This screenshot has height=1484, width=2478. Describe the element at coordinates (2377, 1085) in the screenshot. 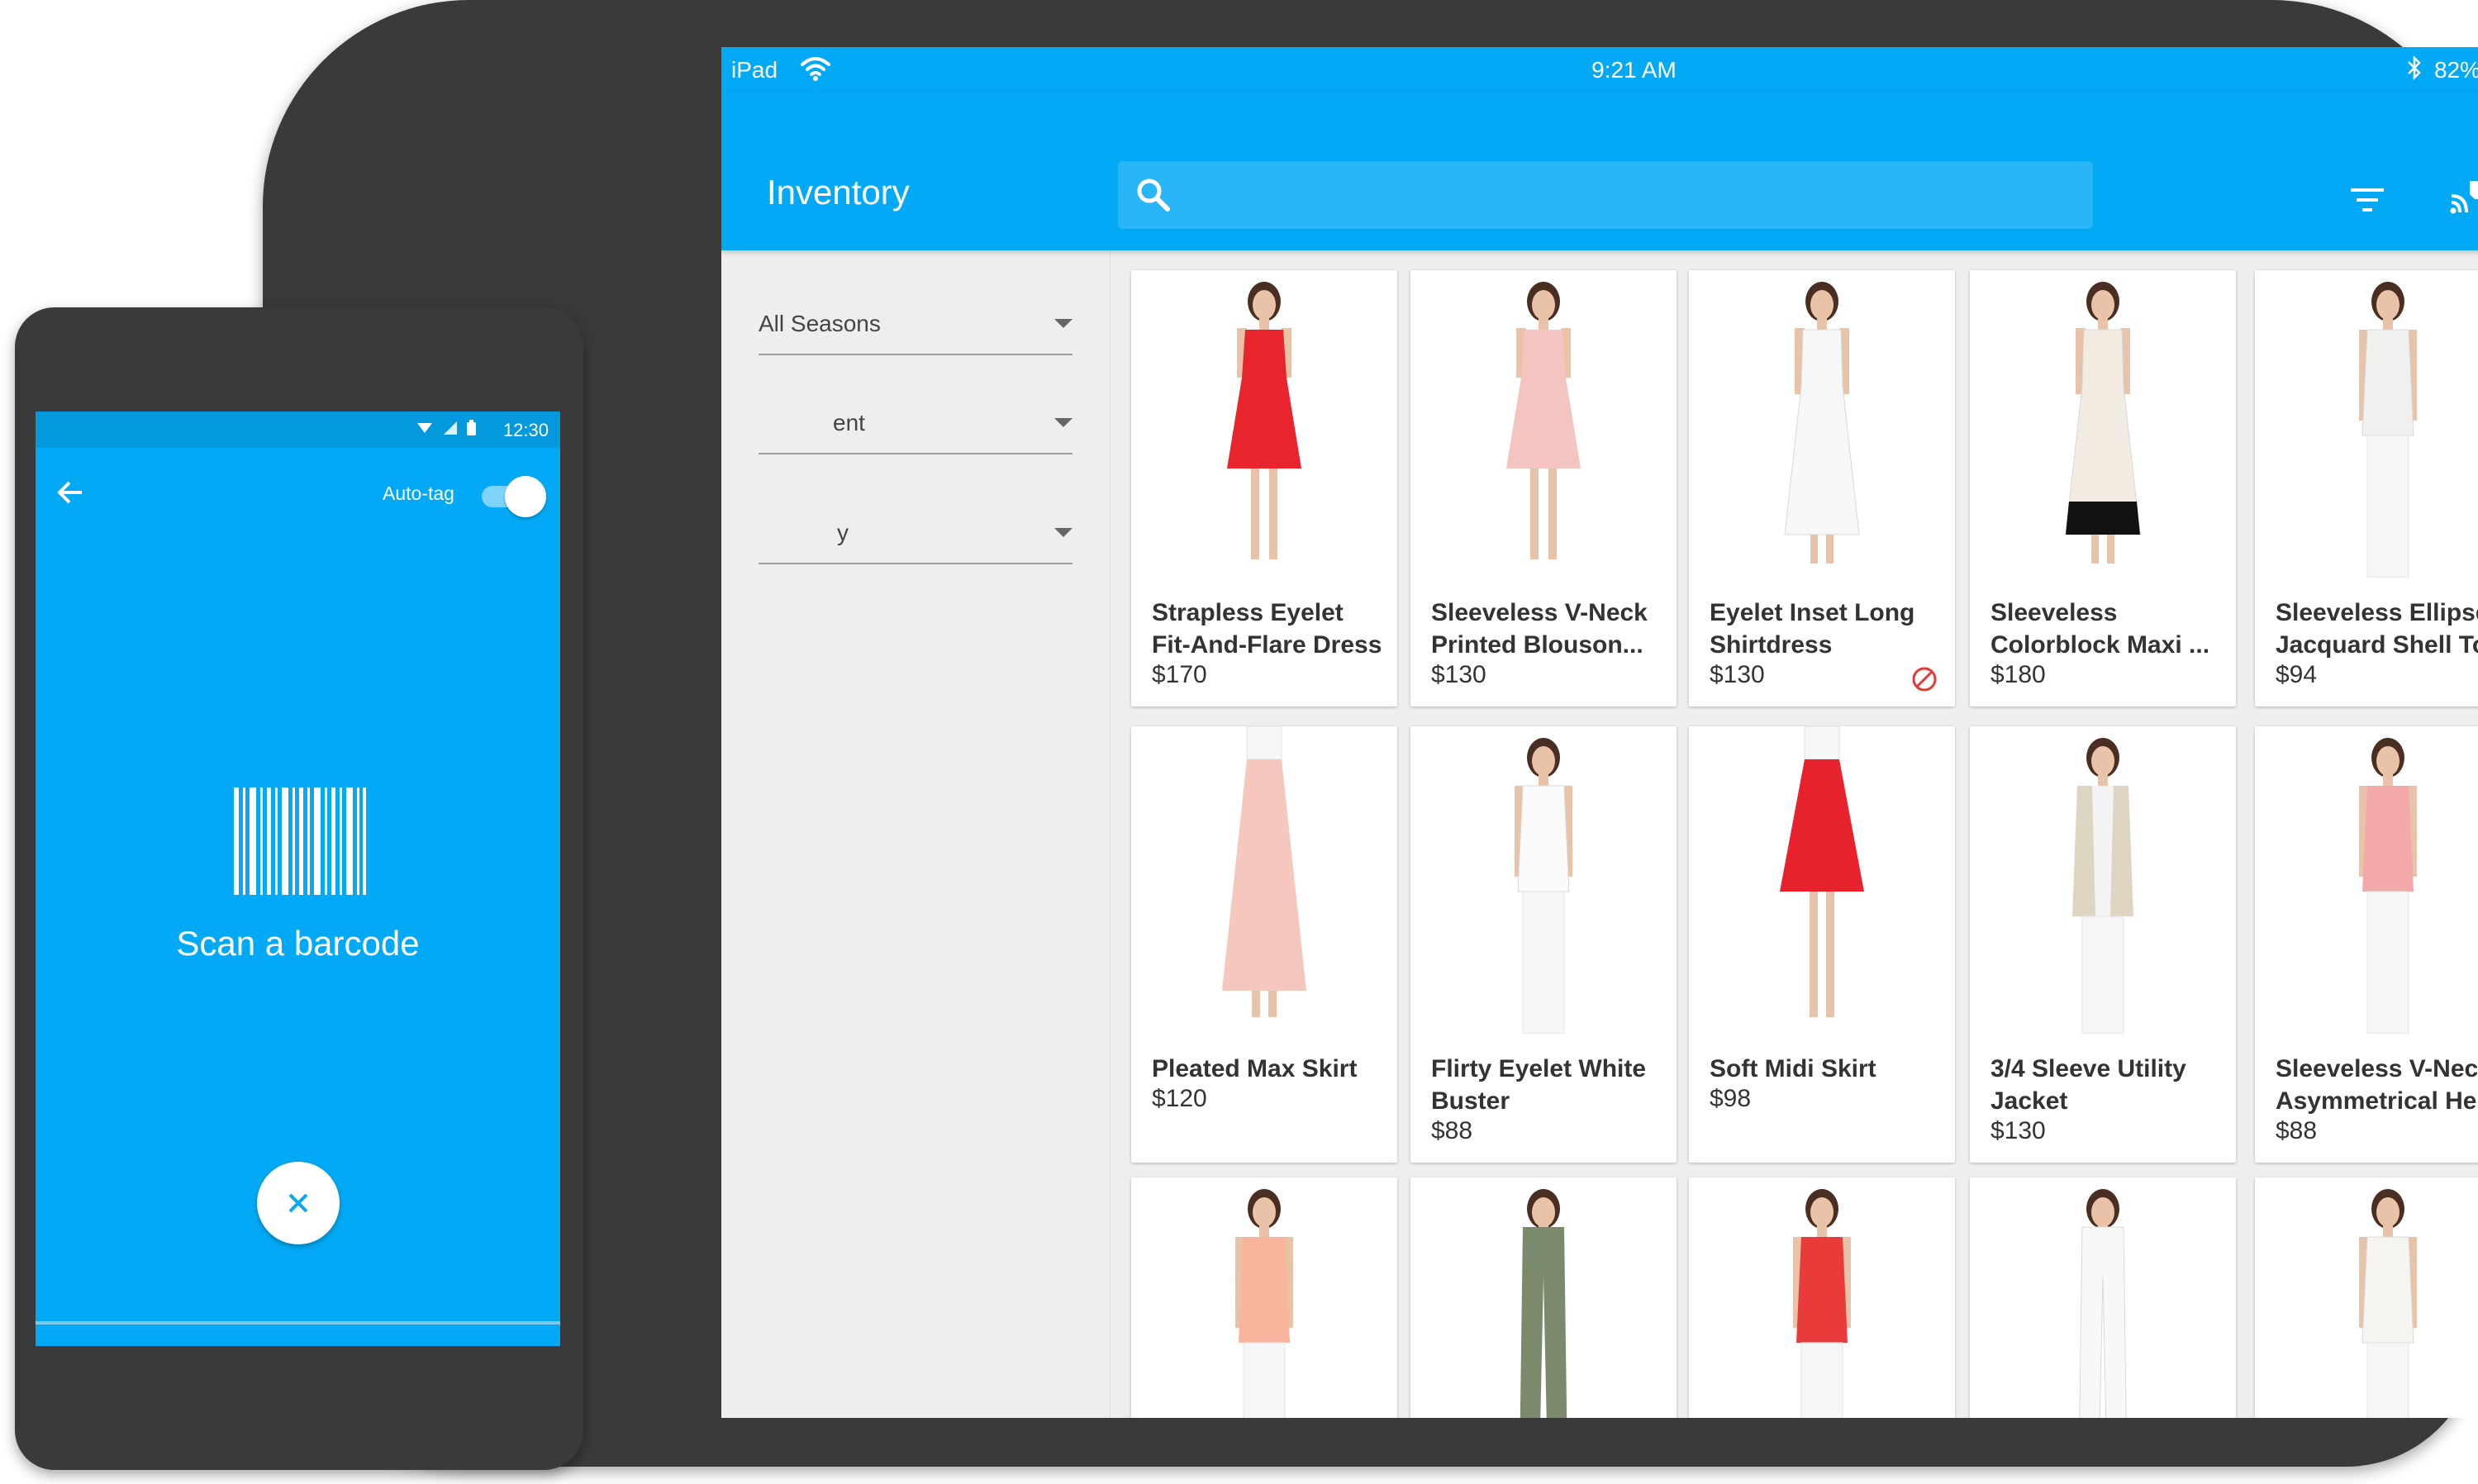

I see `product-name: Sleeveless V-Neck Asymmetrical Helm` at that location.